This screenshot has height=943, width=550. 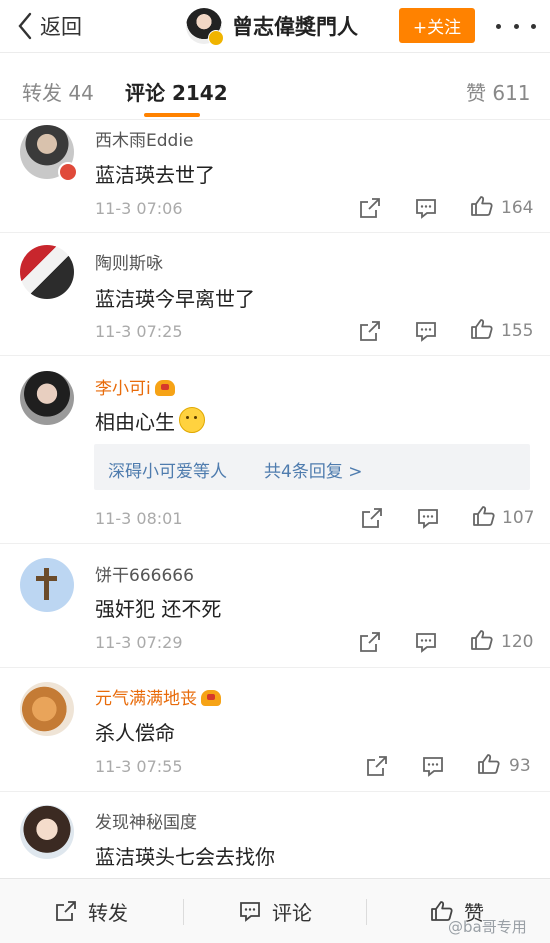 What do you see at coordinates (25, 26) in the screenshot?
I see `chevron-left-icon` at bounding box center [25, 26].